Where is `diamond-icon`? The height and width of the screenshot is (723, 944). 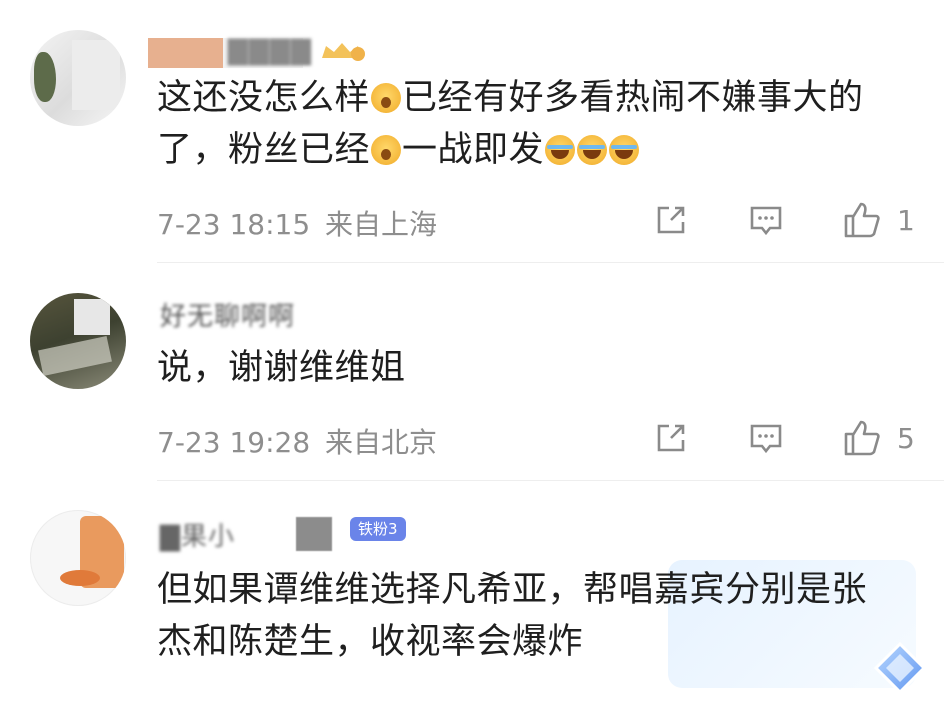
diamond-icon is located at coordinates (900, 668).